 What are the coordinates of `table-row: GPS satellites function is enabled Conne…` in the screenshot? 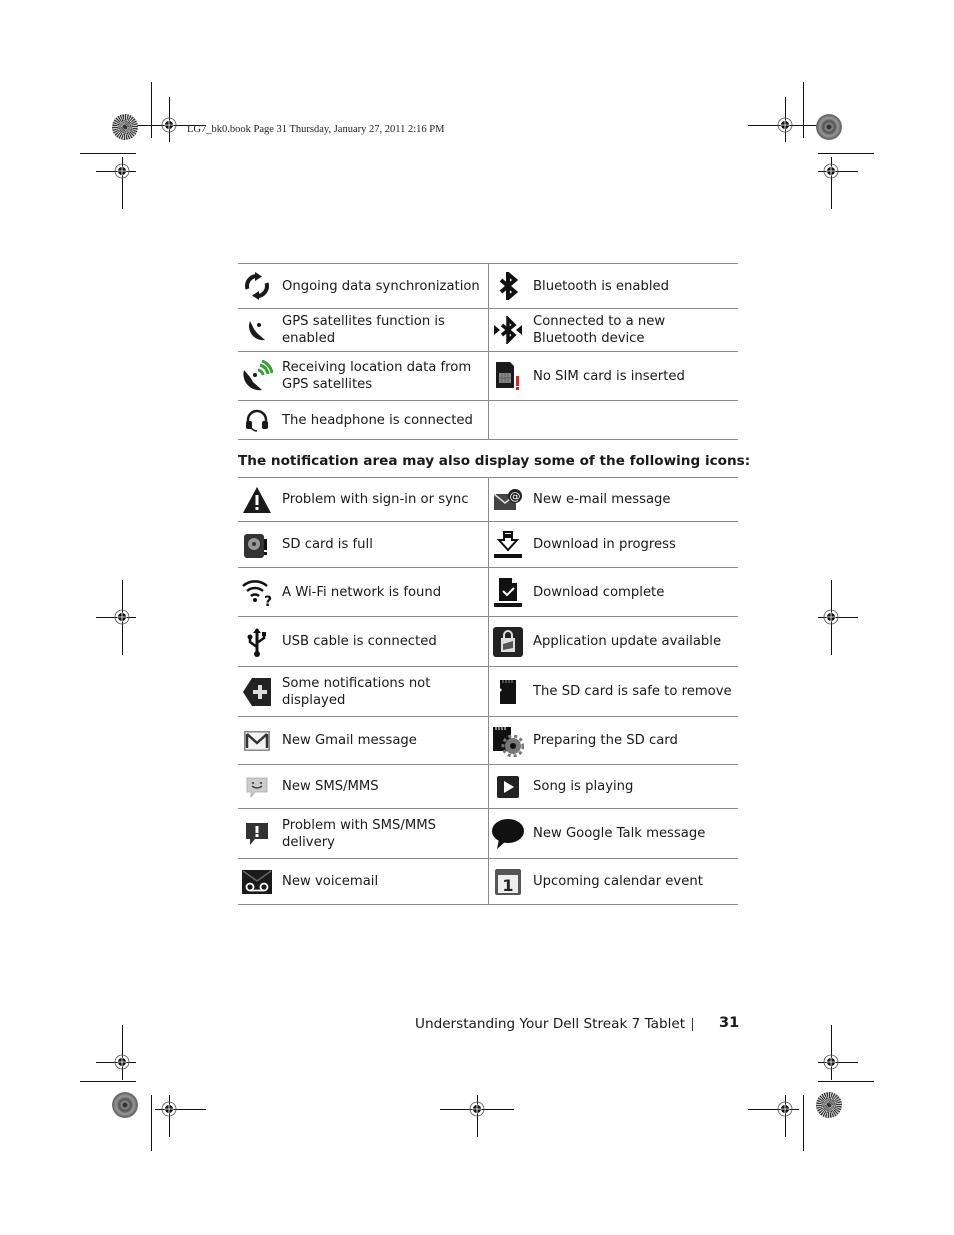 It's located at (488, 330).